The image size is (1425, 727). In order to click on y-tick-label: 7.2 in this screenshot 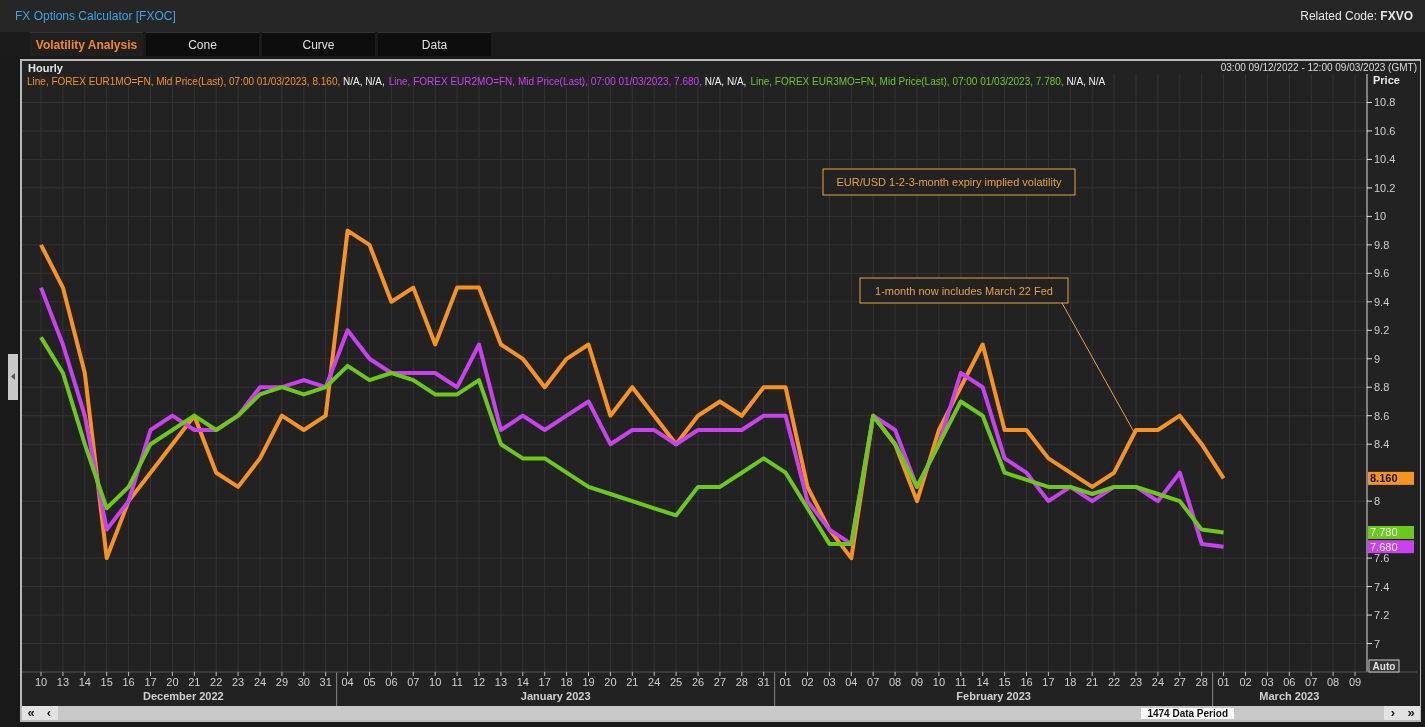, I will do `click(1382, 615)`.